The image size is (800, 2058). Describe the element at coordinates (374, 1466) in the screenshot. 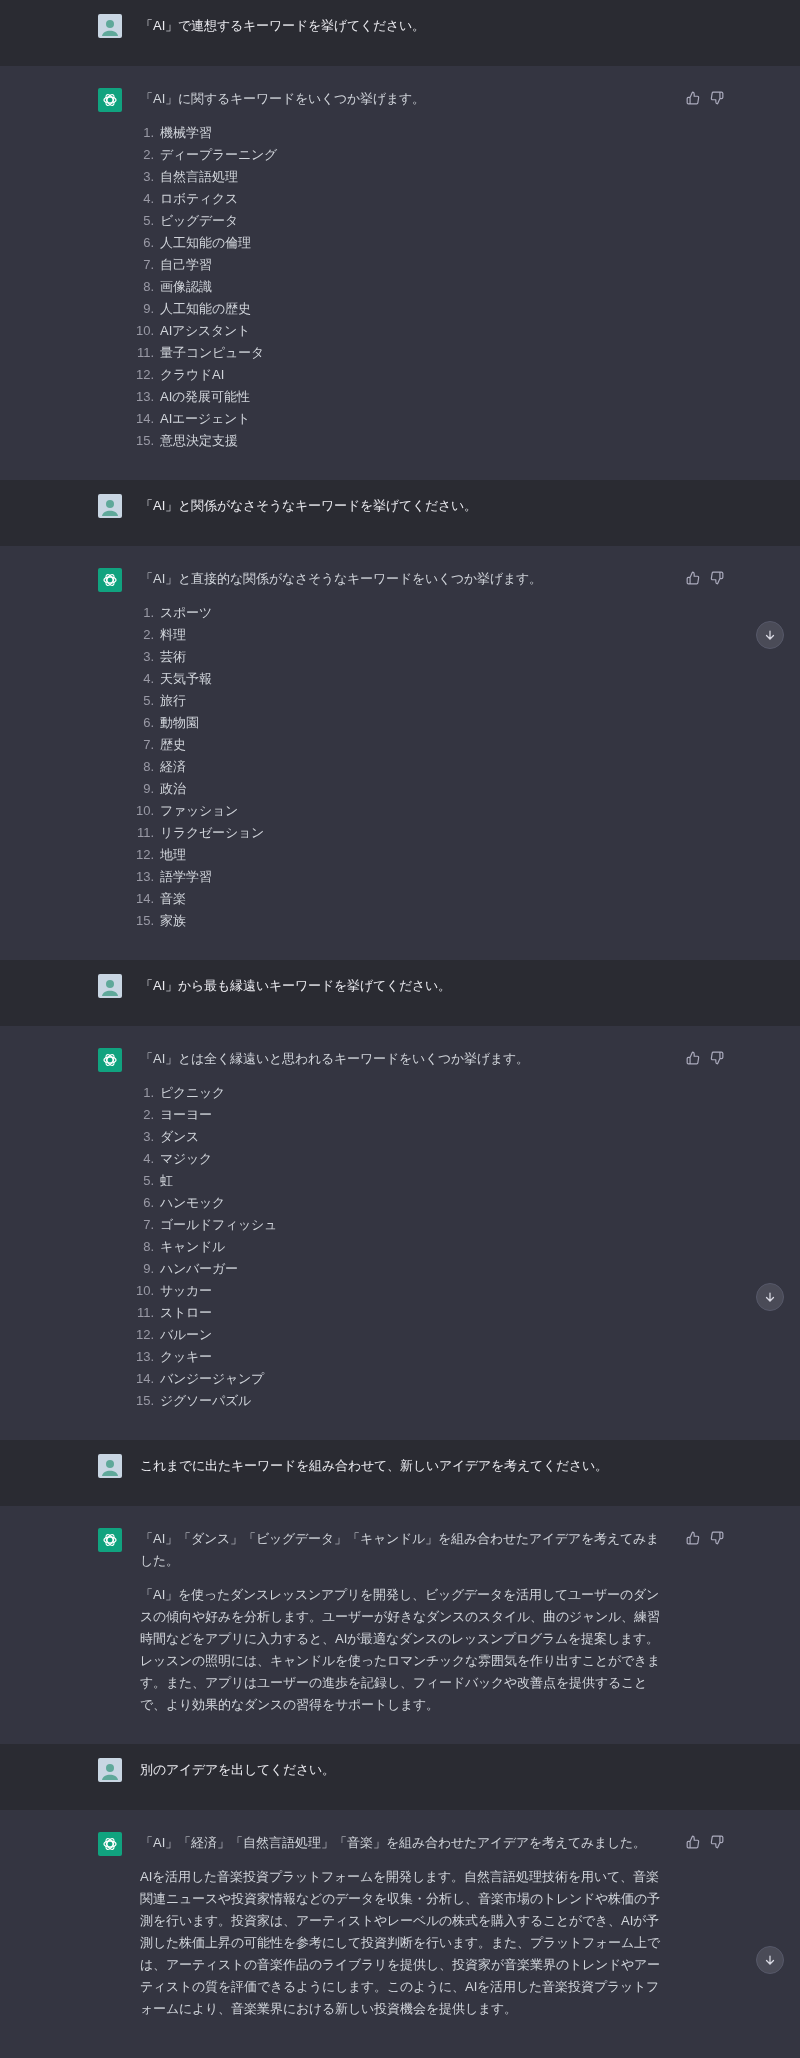

I see `user-message: これまでに出たキーワードを組み合わせて、新しいアイデアを考えてください。` at that location.